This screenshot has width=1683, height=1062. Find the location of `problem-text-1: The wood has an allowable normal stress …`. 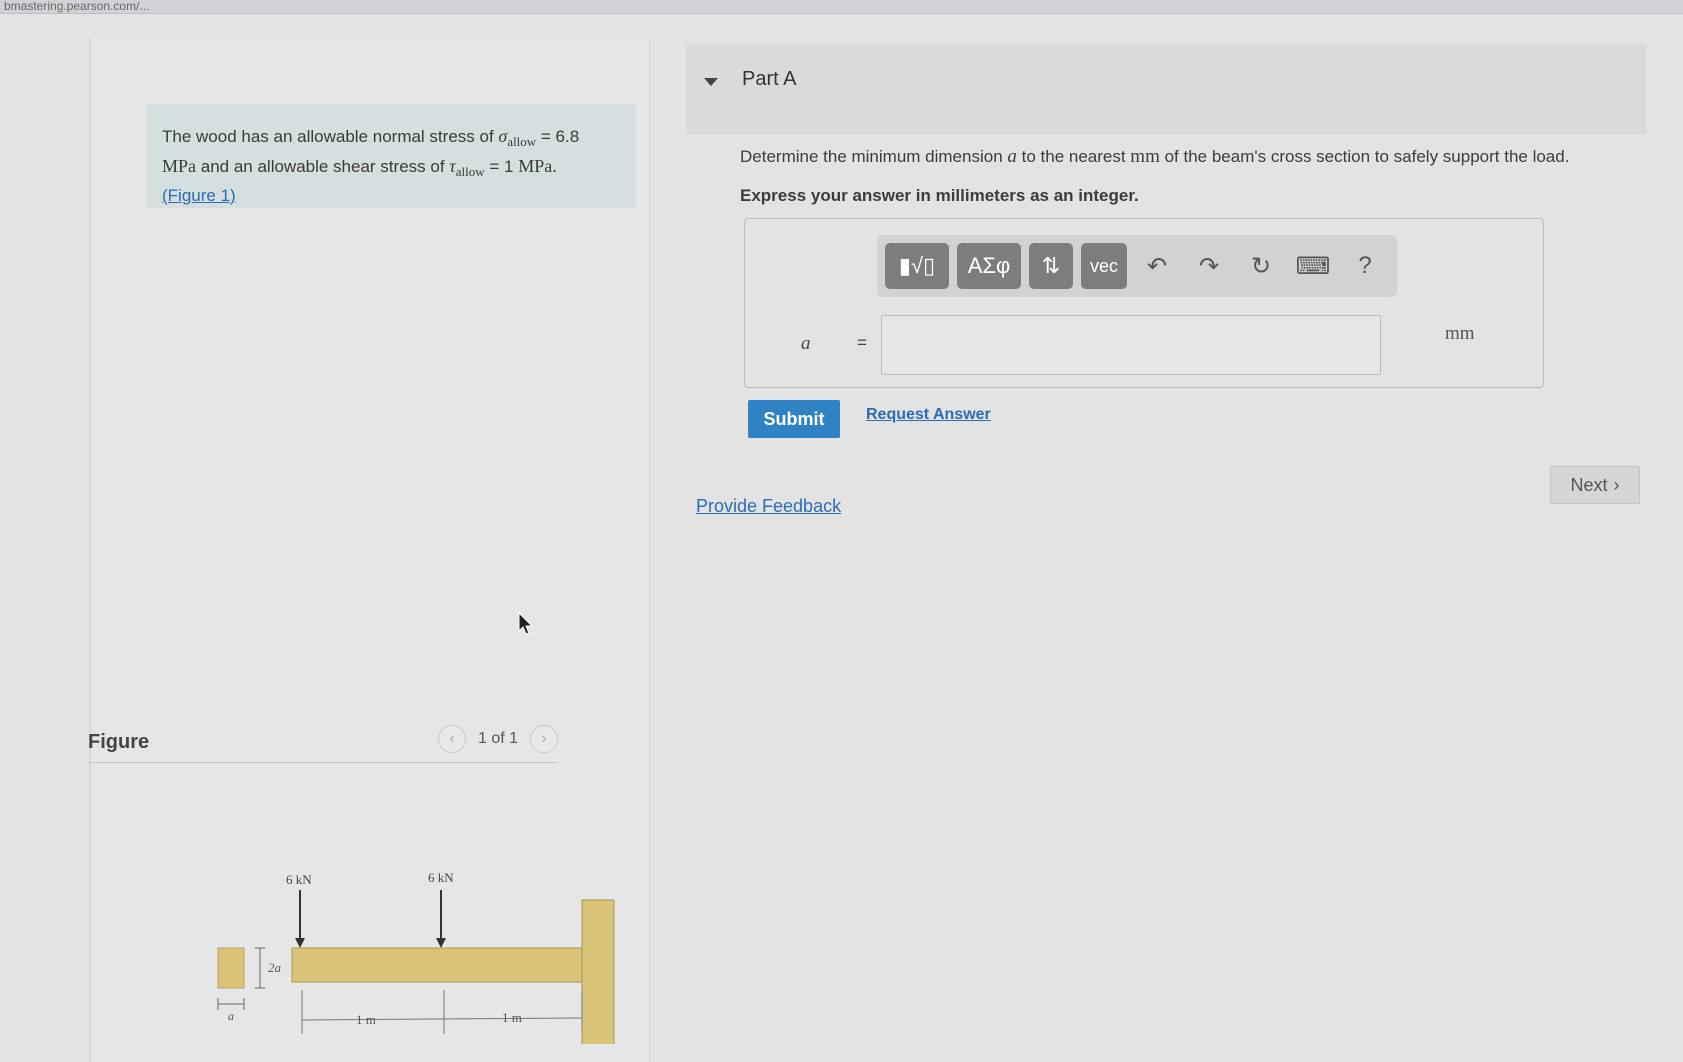

problem-text-1: The wood has an allowable normal stress … is located at coordinates (330, 136).